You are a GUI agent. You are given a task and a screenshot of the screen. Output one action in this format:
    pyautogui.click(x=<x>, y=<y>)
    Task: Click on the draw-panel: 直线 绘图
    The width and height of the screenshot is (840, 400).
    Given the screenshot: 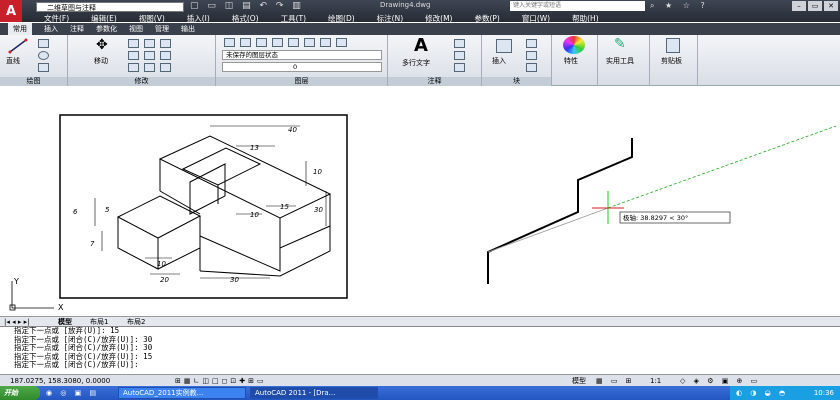 What is the action you would take?
    pyautogui.click(x=34, y=60)
    